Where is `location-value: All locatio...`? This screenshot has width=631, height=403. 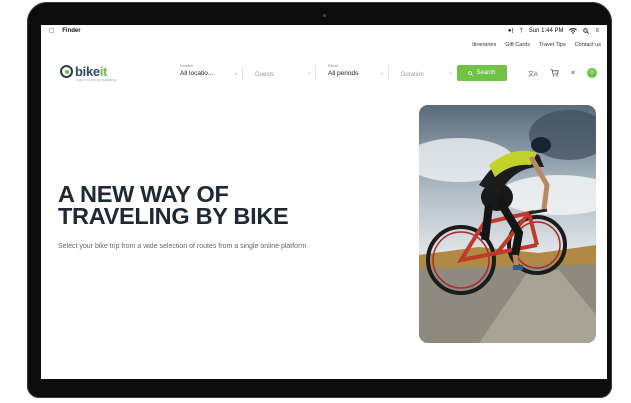
location-value: All locatio... is located at coordinates (197, 73).